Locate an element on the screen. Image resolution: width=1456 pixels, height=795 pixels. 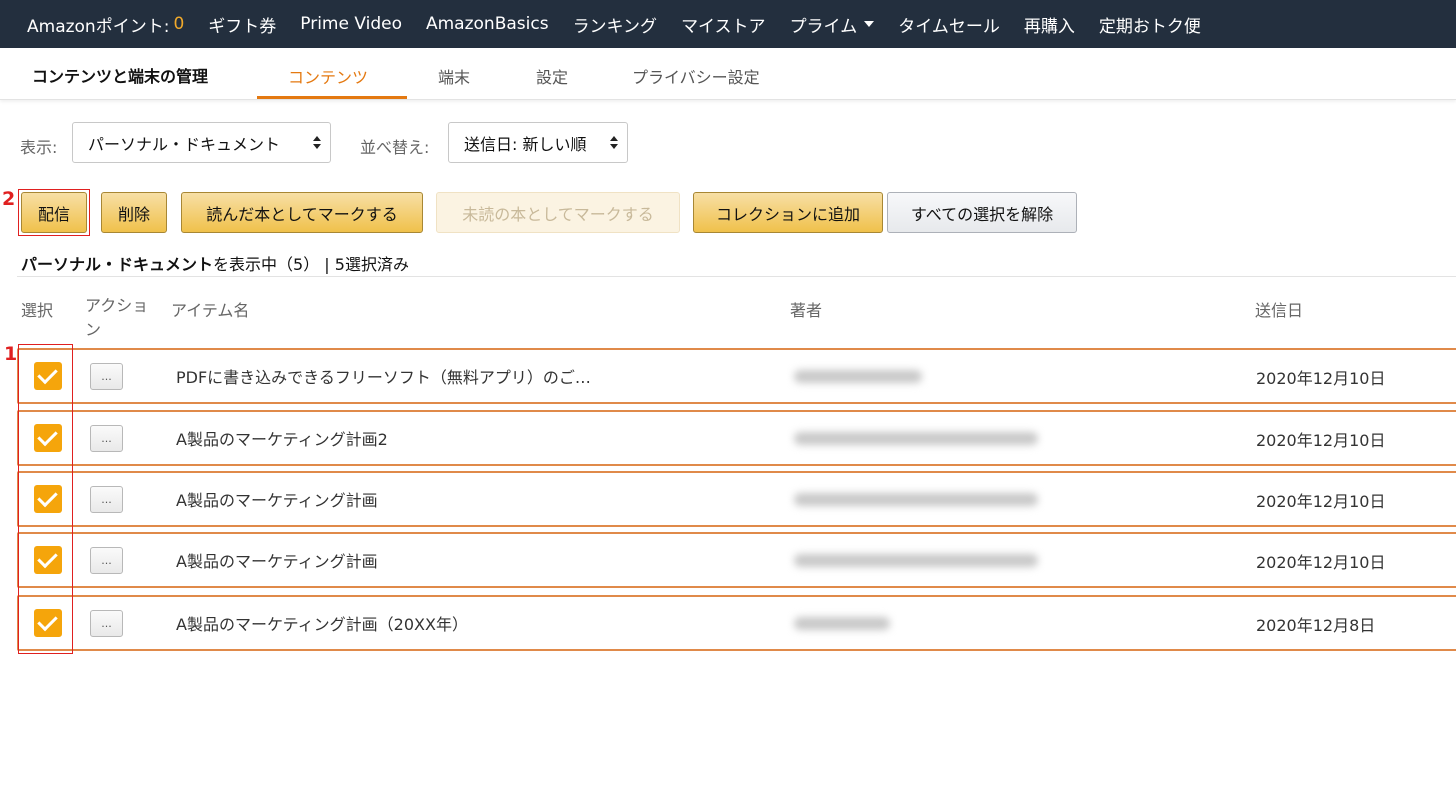
header-action: アクション is located at coordinates (117, 317).